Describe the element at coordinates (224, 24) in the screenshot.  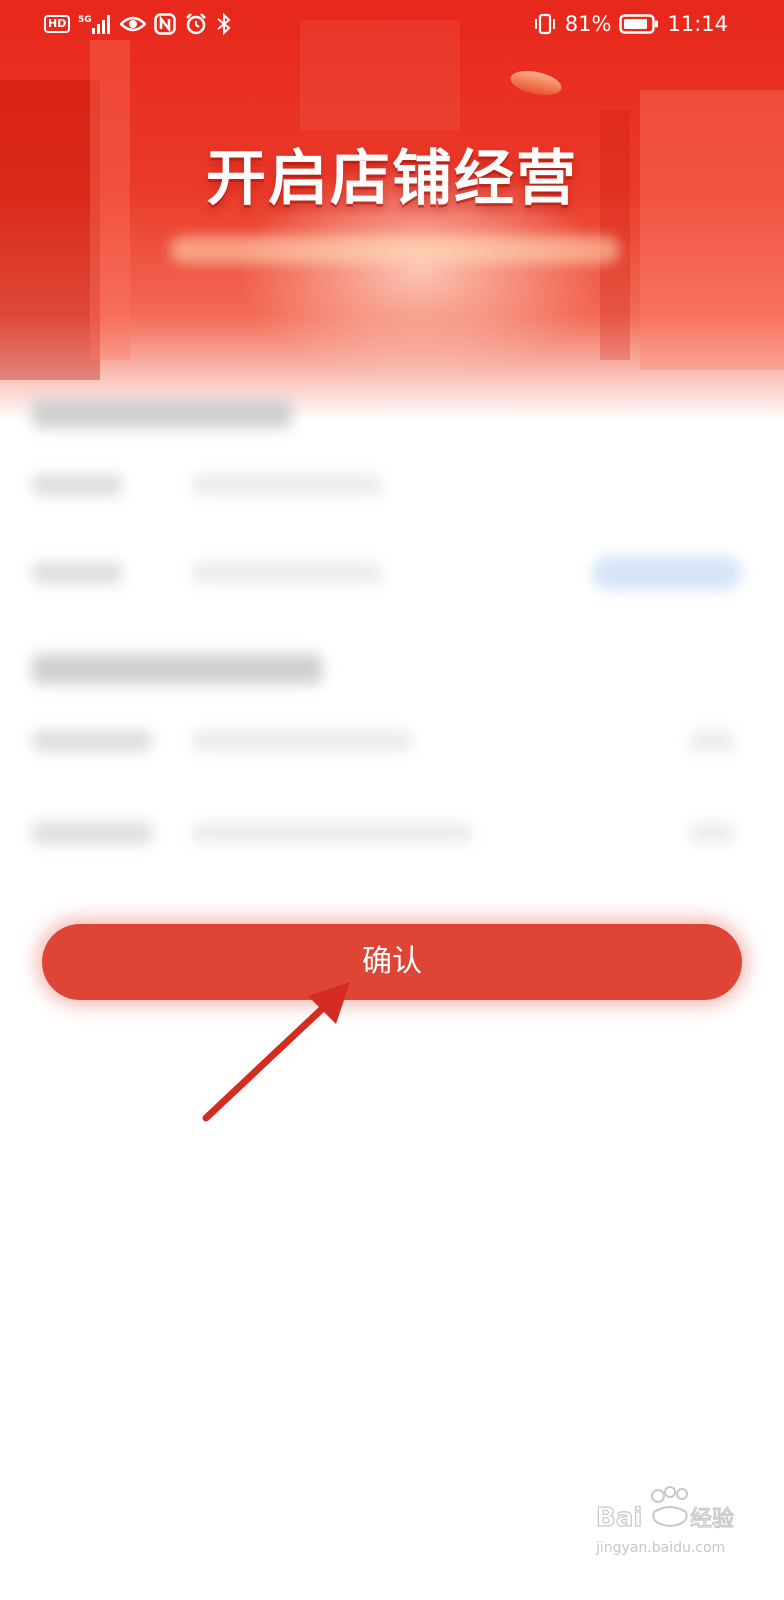
I see `bluetooth-icon` at that location.